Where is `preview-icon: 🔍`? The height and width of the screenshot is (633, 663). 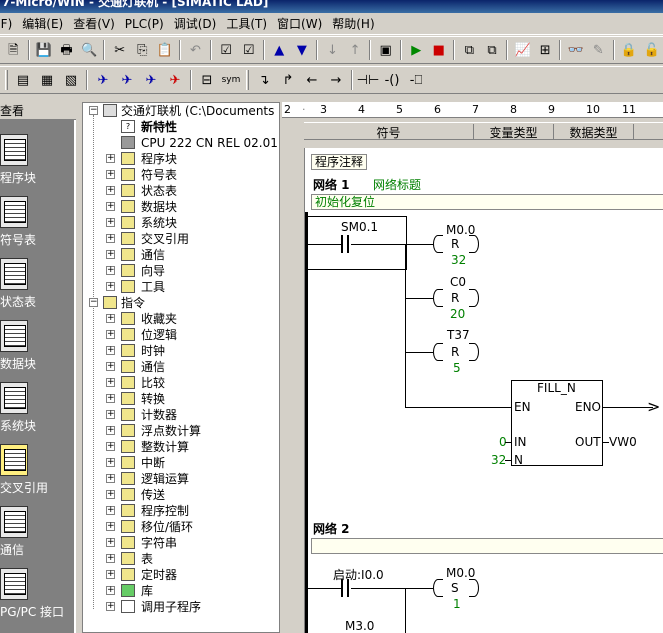 preview-icon: 🔍 is located at coordinates (89, 50).